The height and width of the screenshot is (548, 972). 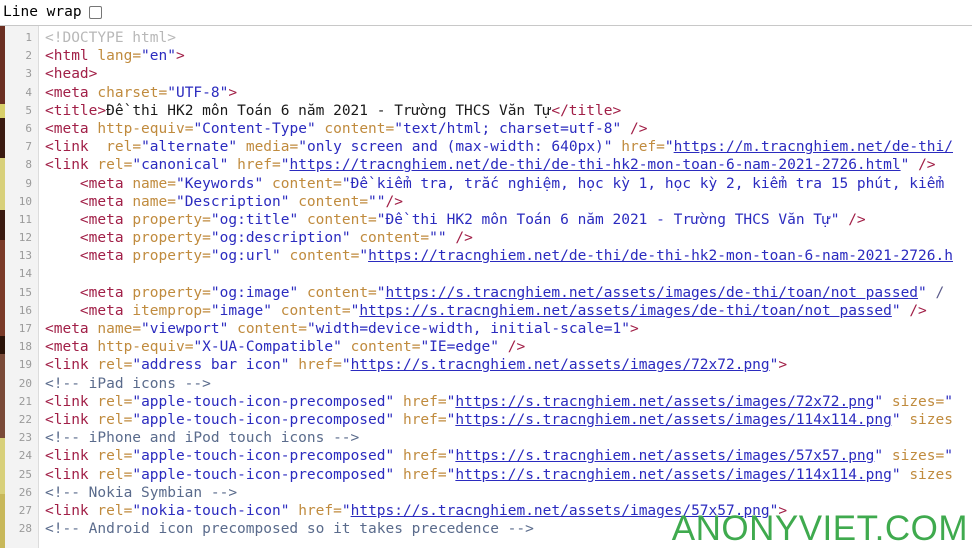 What do you see at coordinates (508, 38) in the screenshot?
I see `code-line: <!DOCTYPE html>` at bounding box center [508, 38].